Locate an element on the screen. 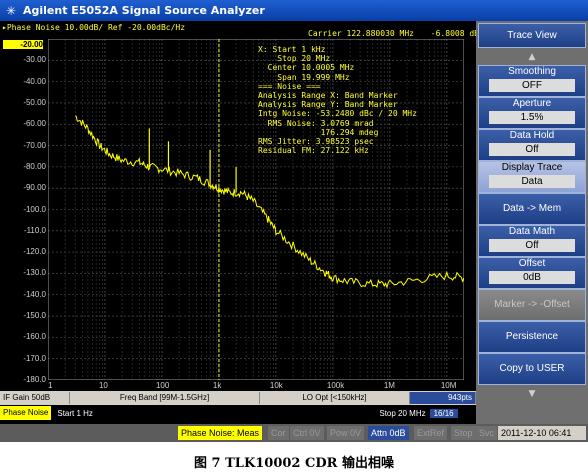 Image resolution: width=588 pixels, height=476 pixels. aperture-label: Aperture is located at coordinates (532, 103).